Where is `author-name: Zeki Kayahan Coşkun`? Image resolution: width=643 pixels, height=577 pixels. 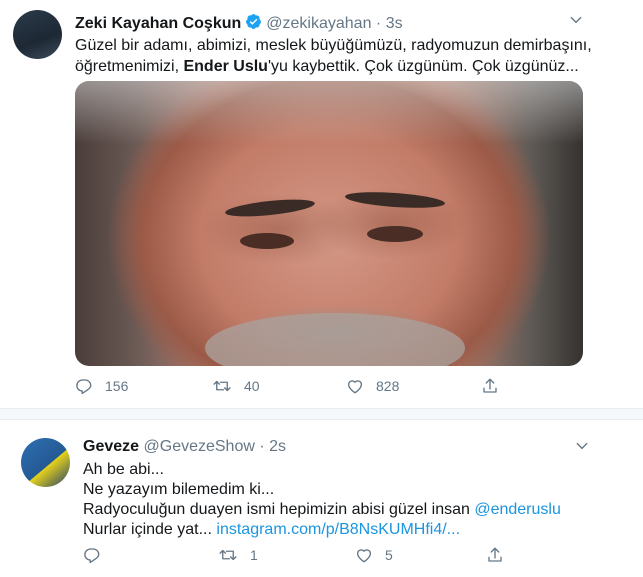 author-name: Zeki Kayahan Coşkun is located at coordinates (158, 23).